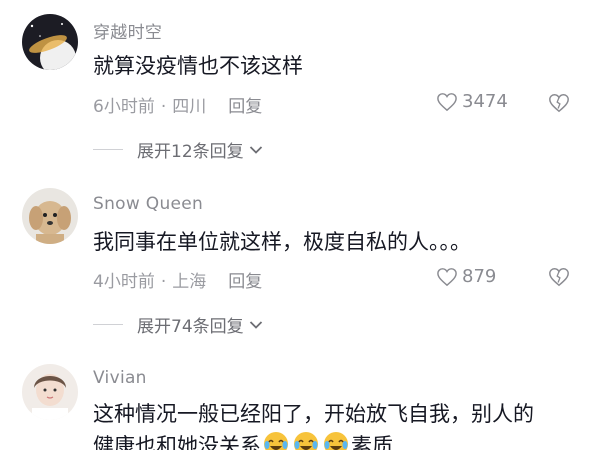  What do you see at coordinates (313, 414) in the screenshot?
I see `comment-text-line-1: 这种情况一般已经阳了，开始放飞自我，别人的` at bounding box center [313, 414].